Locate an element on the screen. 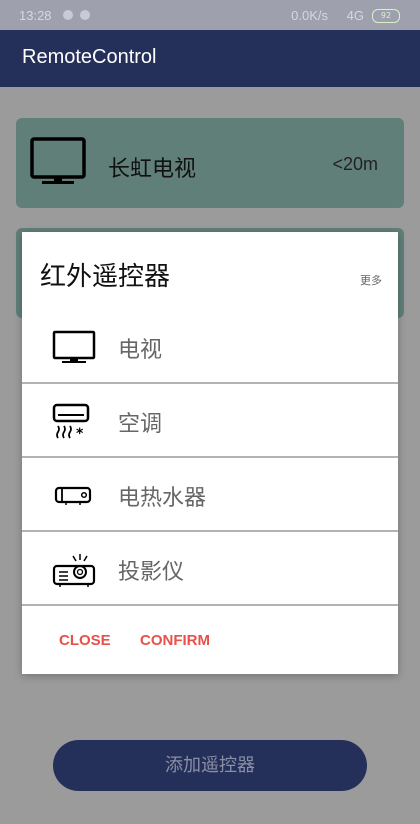  dialog-actions: CLOSE CONFIRM is located at coordinates (210, 645).